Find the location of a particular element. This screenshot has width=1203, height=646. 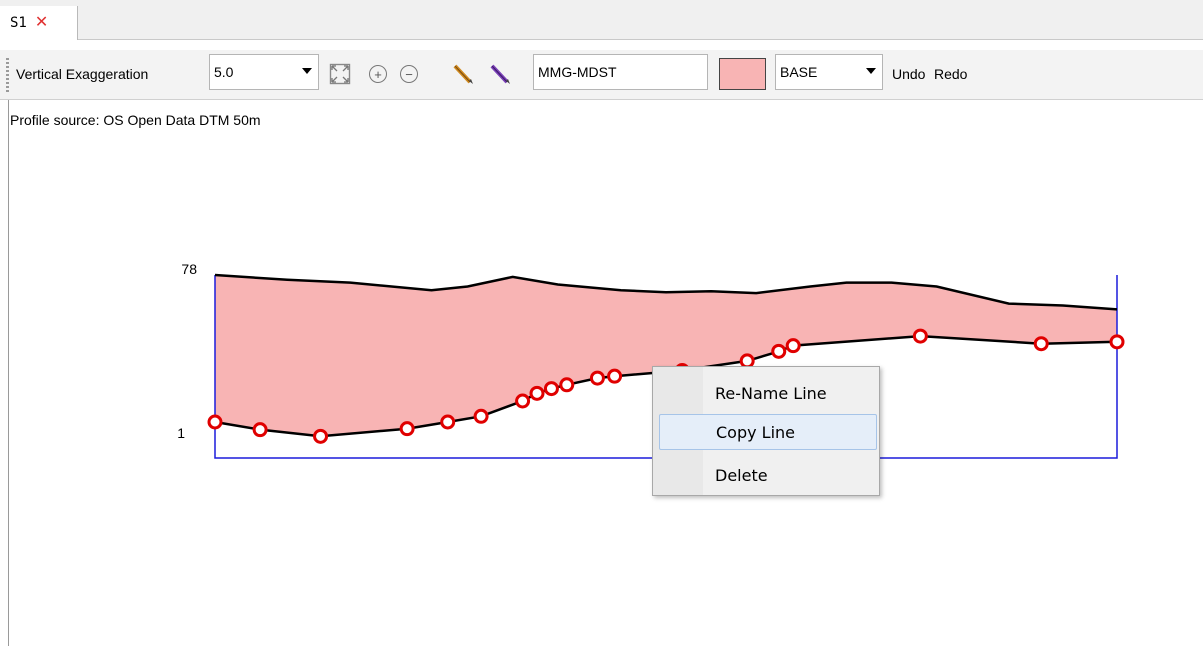

menu-item-delete: Delete is located at coordinates (768, 475).